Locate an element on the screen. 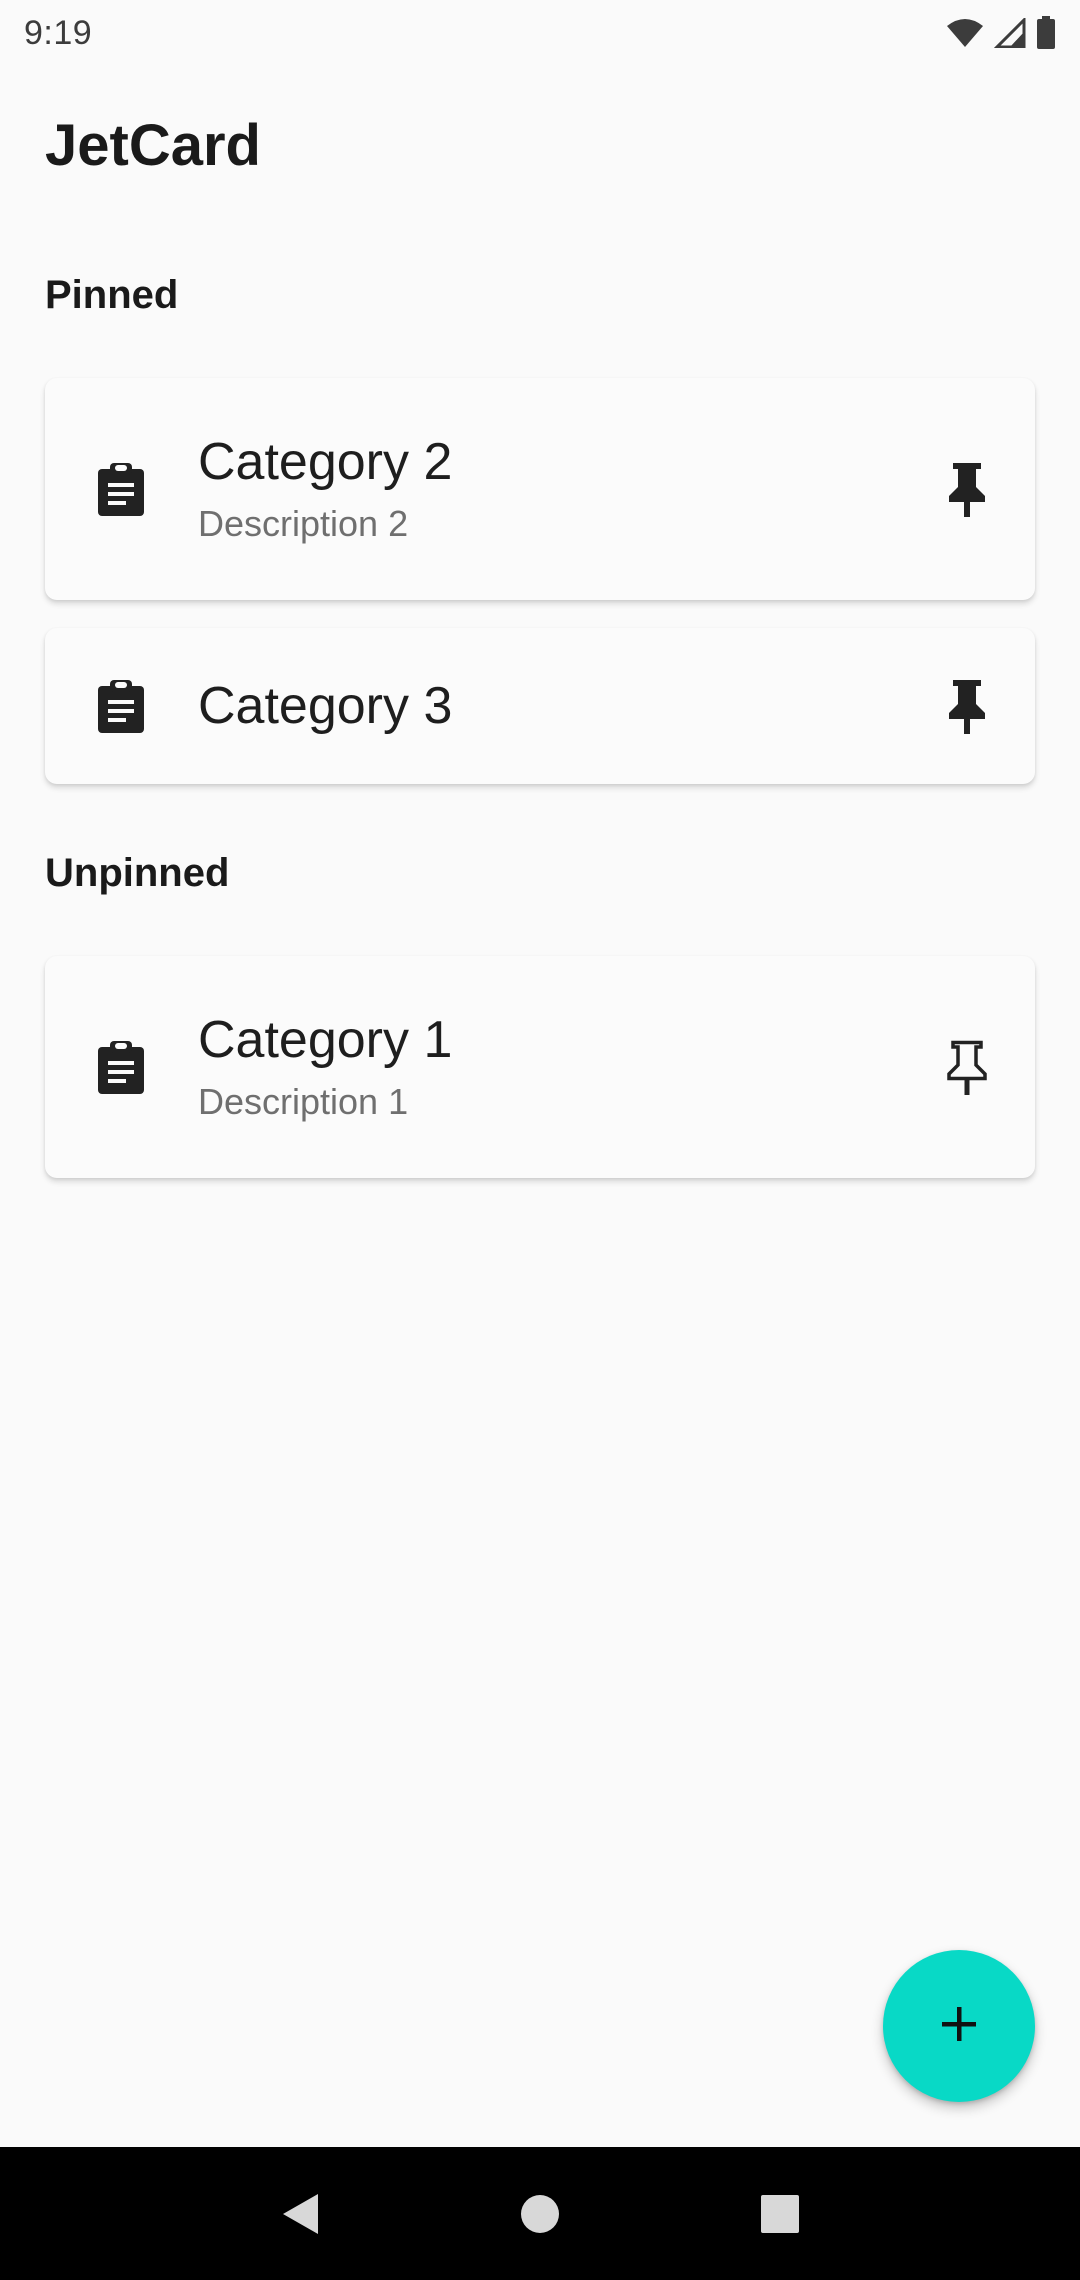 The height and width of the screenshot is (2280, 1080). unpinned-section-header: Unpinned is located at coordinates (137, 873).